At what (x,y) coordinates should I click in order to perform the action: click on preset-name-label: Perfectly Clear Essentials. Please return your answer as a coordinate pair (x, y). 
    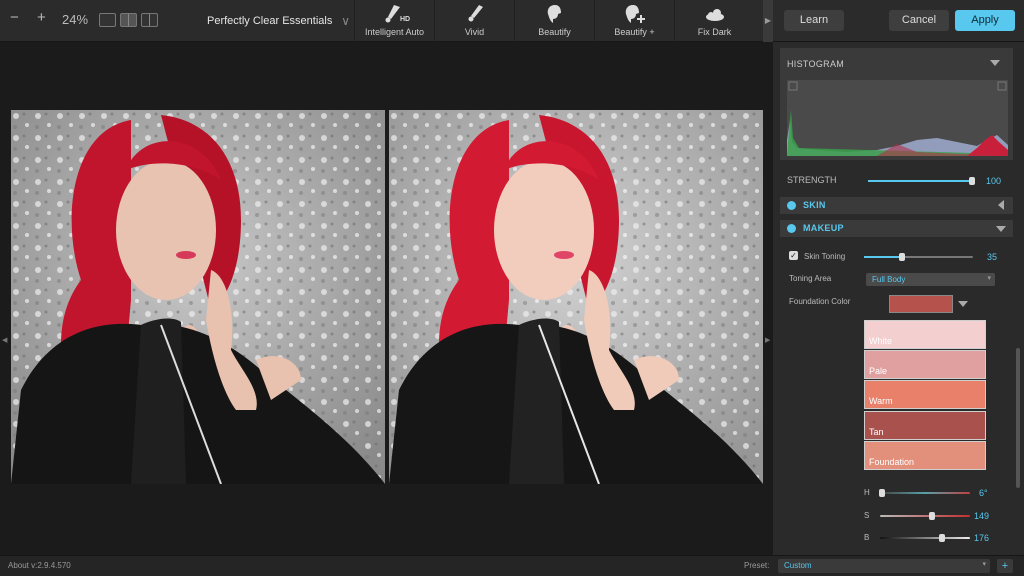
    Looking at the image, I should click on (270, 21).